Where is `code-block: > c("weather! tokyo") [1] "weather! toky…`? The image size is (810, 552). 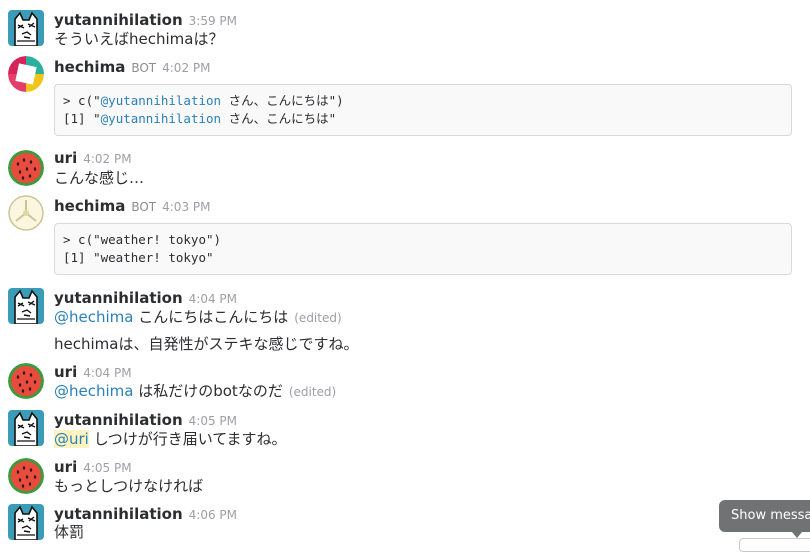
code-block: > c("weather! tokyo") [1] "weather! toky… is located at coordinates (423, 249).